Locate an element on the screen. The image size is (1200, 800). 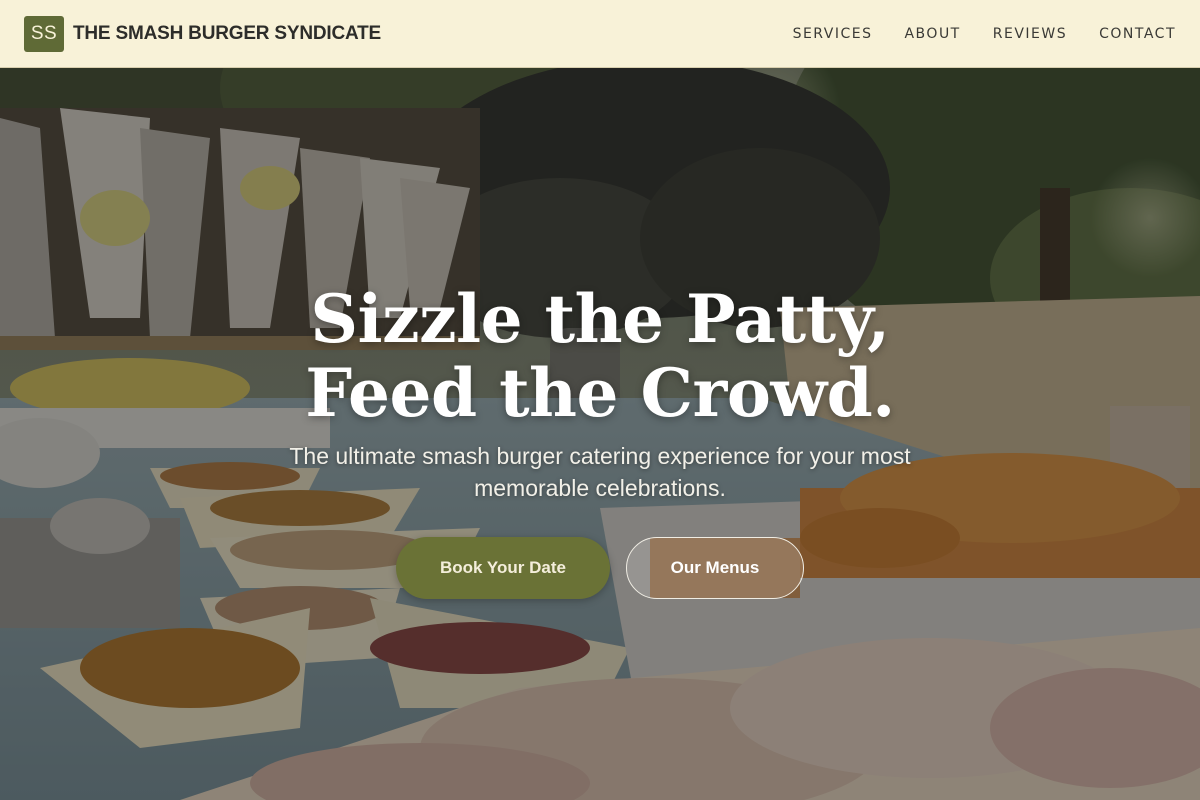
book-your-date-button: Book Your Date is located at coordinates (503, 568).